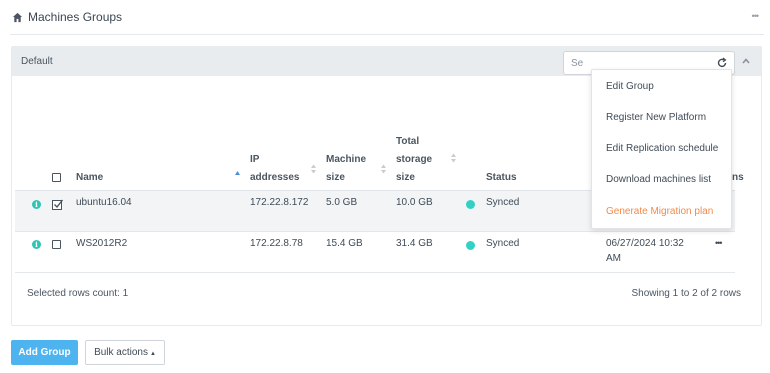 This screenshot has width=770, height=373. What do you see at coordinates (414, 243) in the screenshot?
I see `total-storage: 31.4 GB` at bounding box center [414, 243].